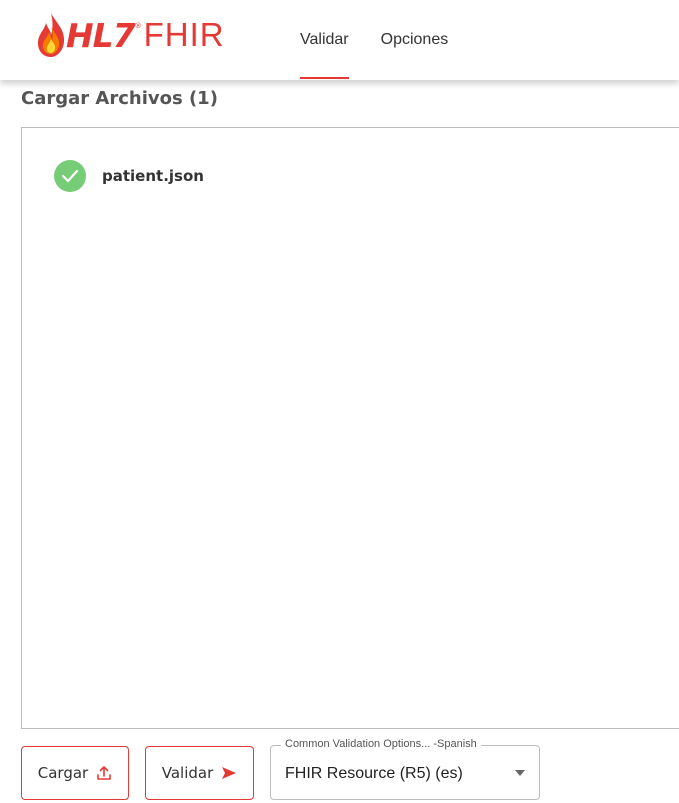 This screenshot has width=679, height=803. I want to click on app-header: HL7 ® FHIR Validar Opciones, so click(339, 40).